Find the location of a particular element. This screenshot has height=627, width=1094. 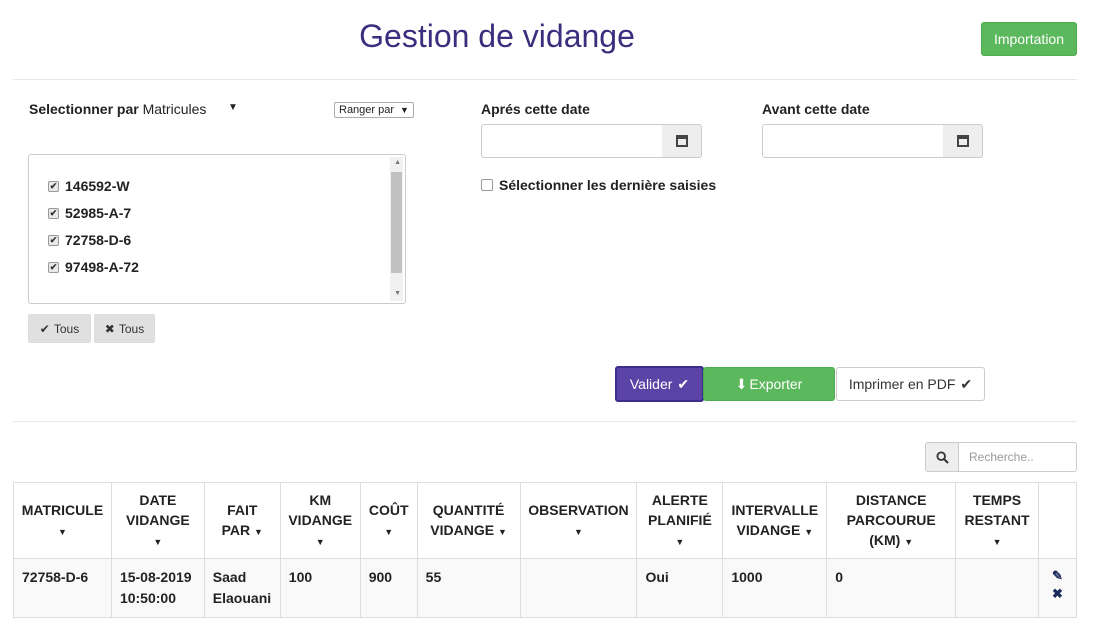

export-button: ⬇ Exporter is located at coordinates (769, 384).